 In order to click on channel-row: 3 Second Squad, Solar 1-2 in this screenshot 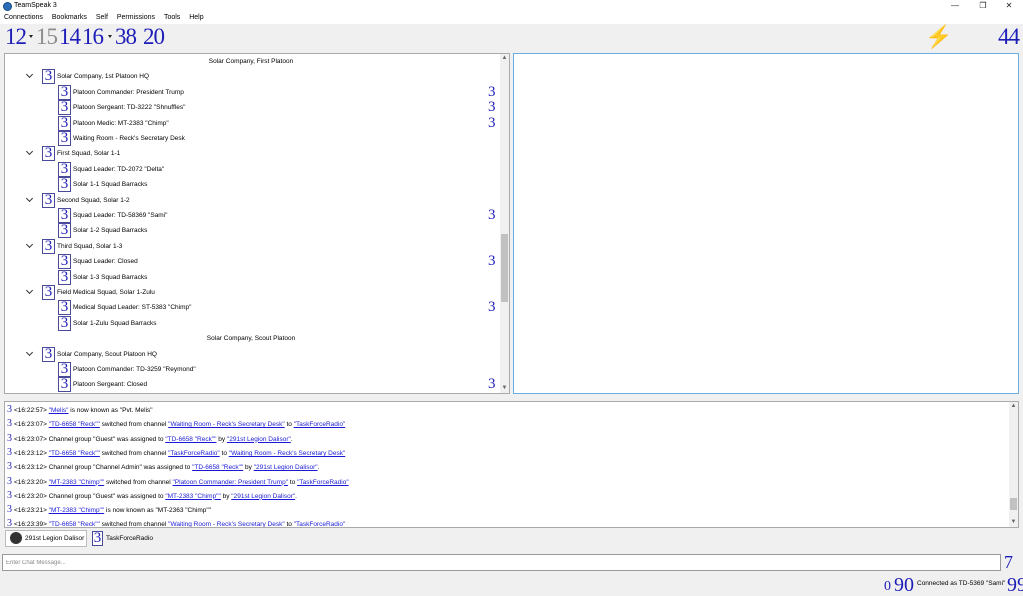, I will do `click(251, 200)`.